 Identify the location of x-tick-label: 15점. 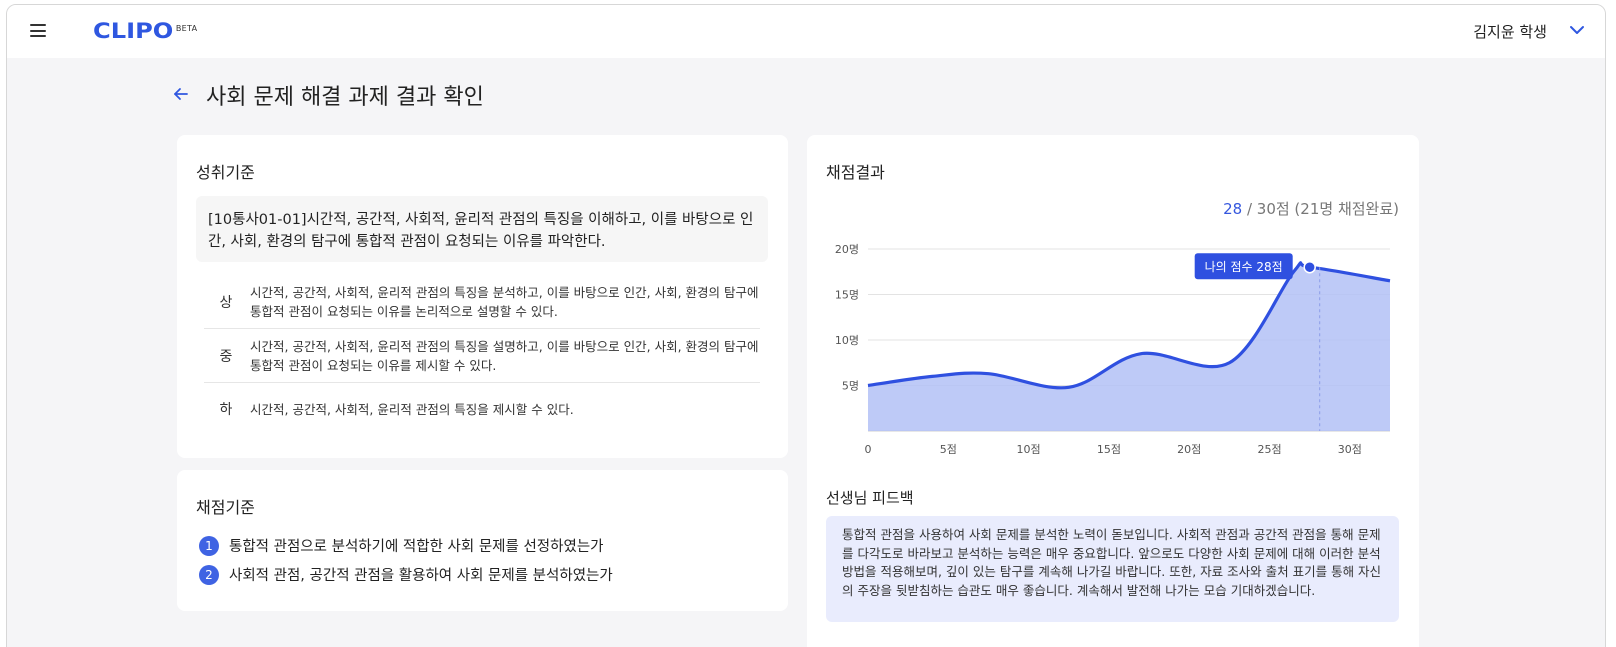
(1109, 449).